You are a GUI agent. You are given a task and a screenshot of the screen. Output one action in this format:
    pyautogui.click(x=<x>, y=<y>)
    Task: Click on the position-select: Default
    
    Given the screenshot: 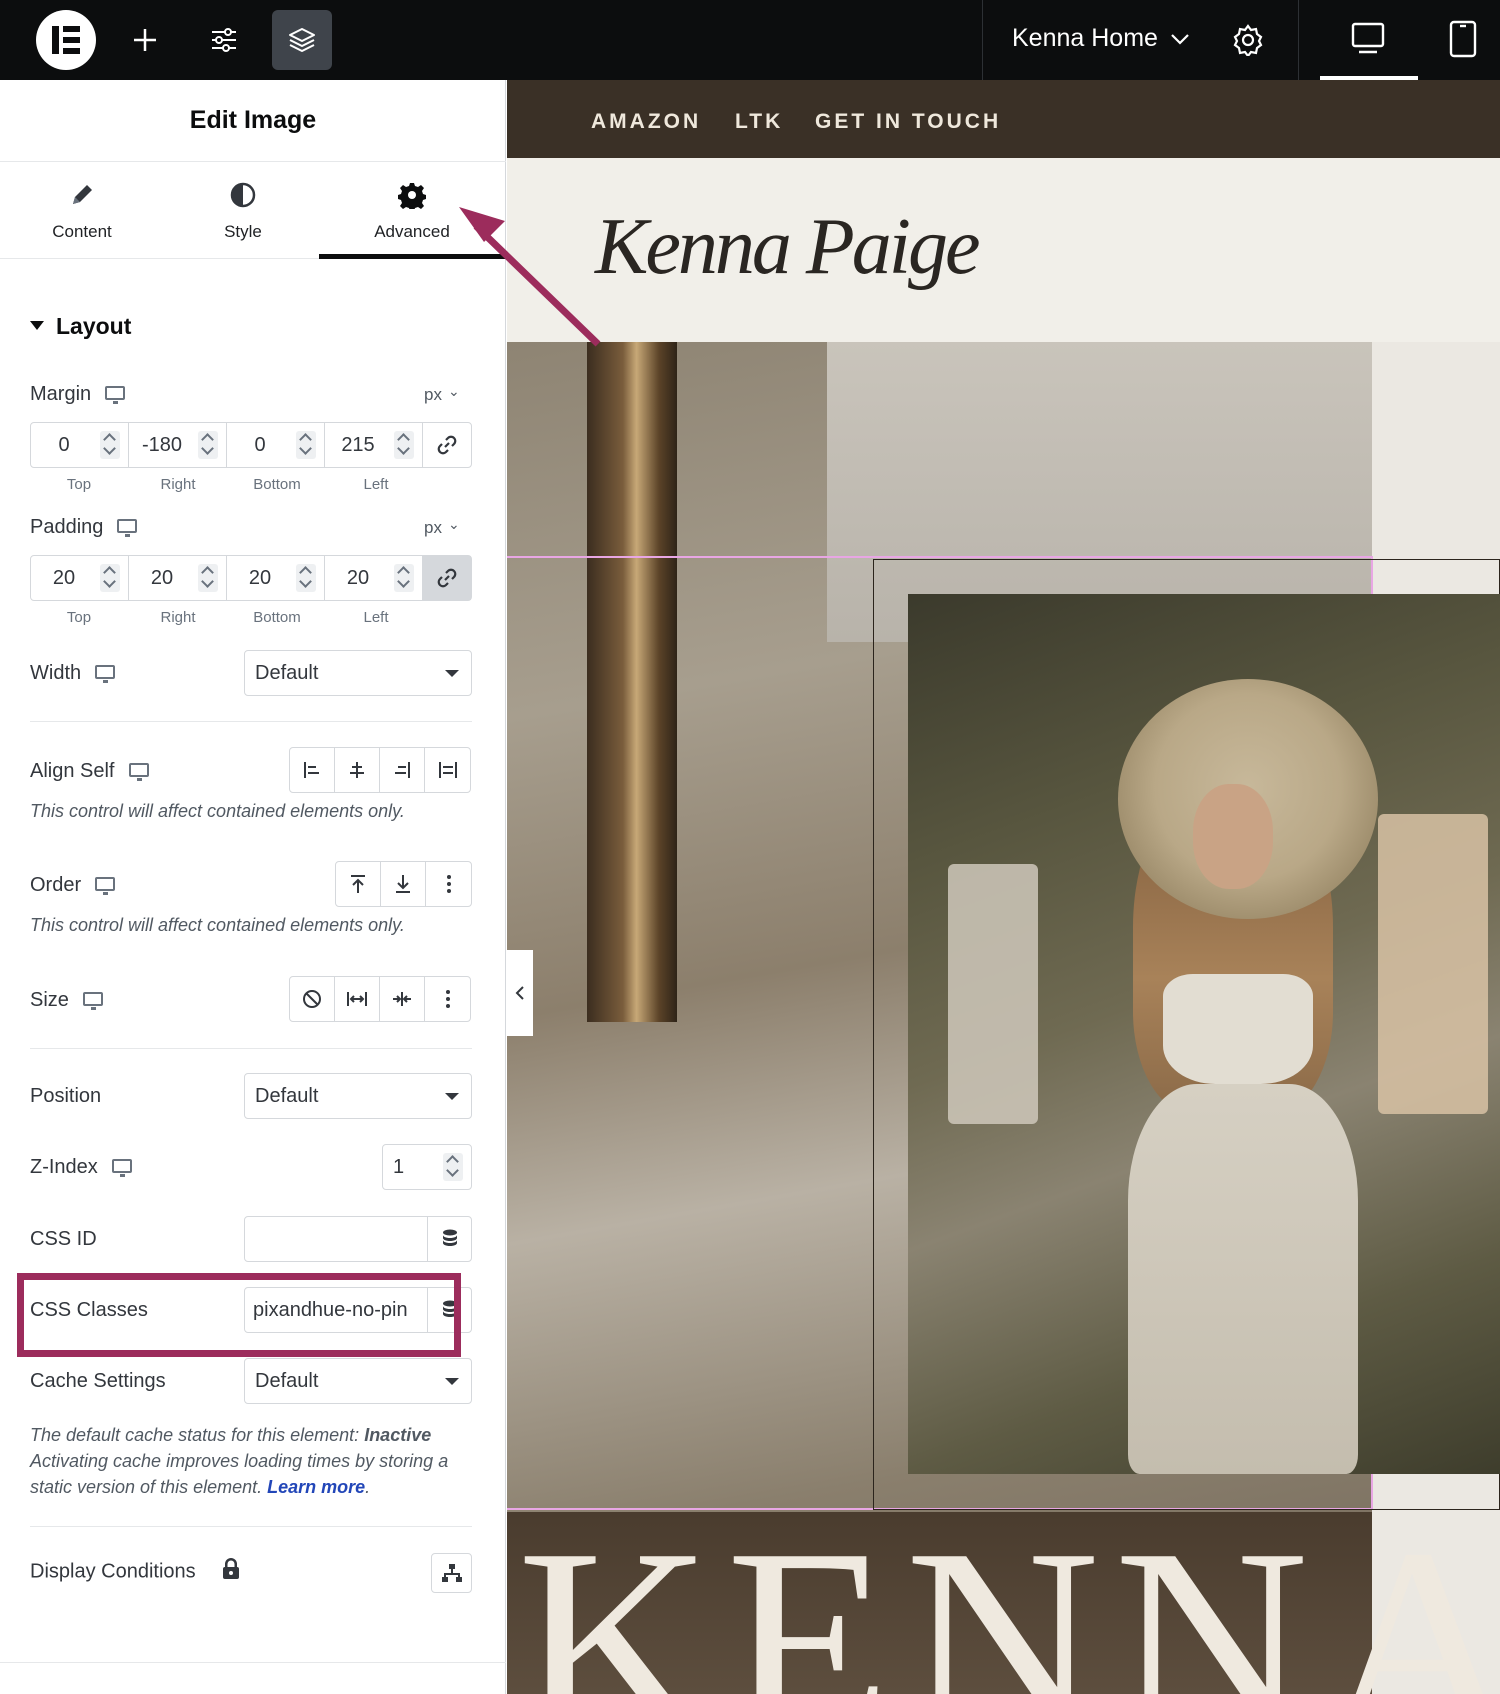 What is the action you would take?
    pyautogui.click(x=358, y=1096)
    